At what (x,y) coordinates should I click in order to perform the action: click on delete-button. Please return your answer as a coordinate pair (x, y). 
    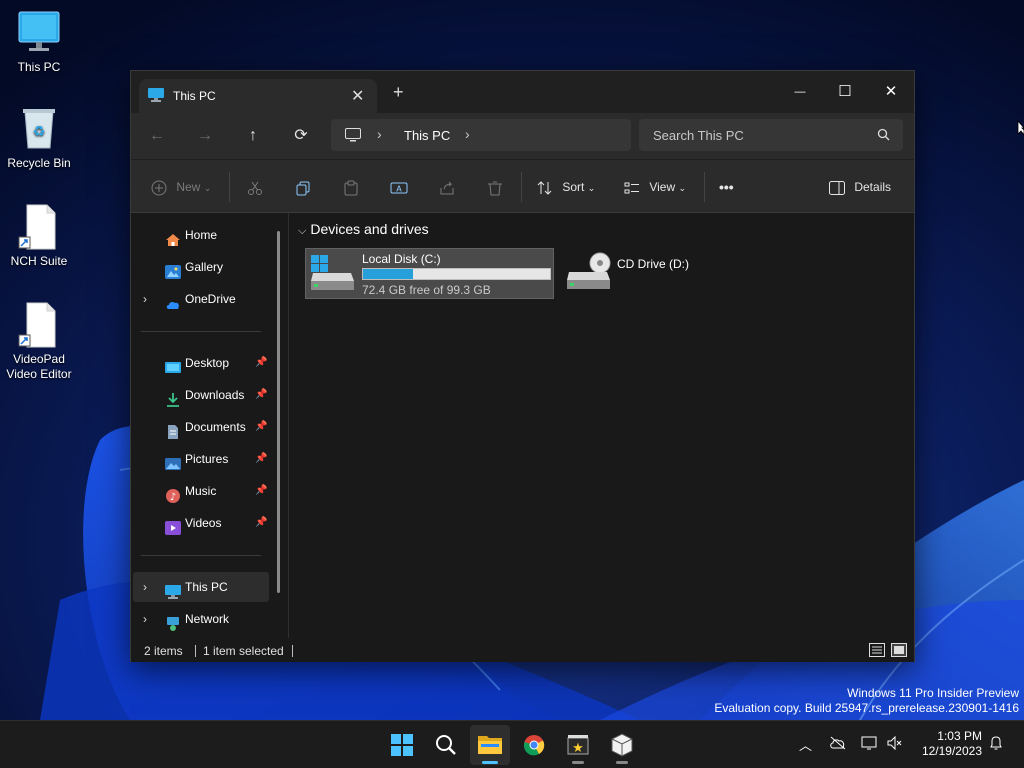
    Looking at the image, I should click on (495, 187).